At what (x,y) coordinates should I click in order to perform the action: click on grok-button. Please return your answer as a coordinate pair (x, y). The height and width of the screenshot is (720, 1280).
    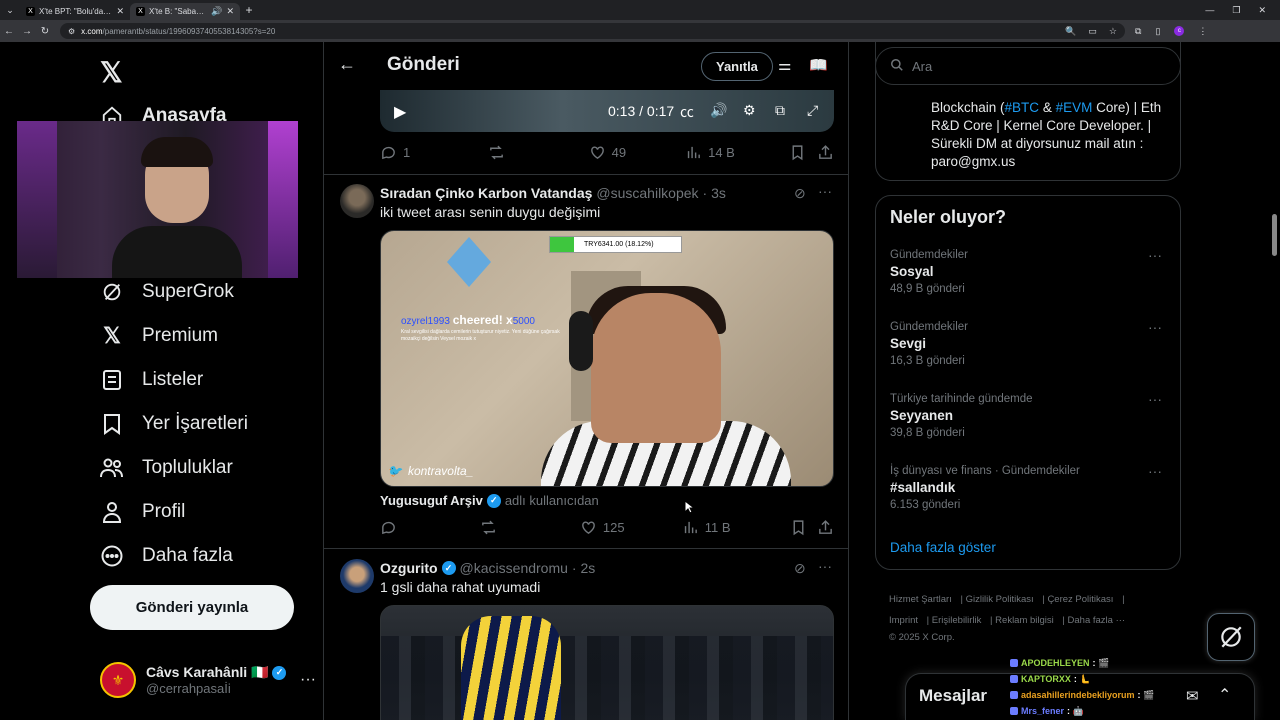
    Looking at the image, I should click on (1231, 637).